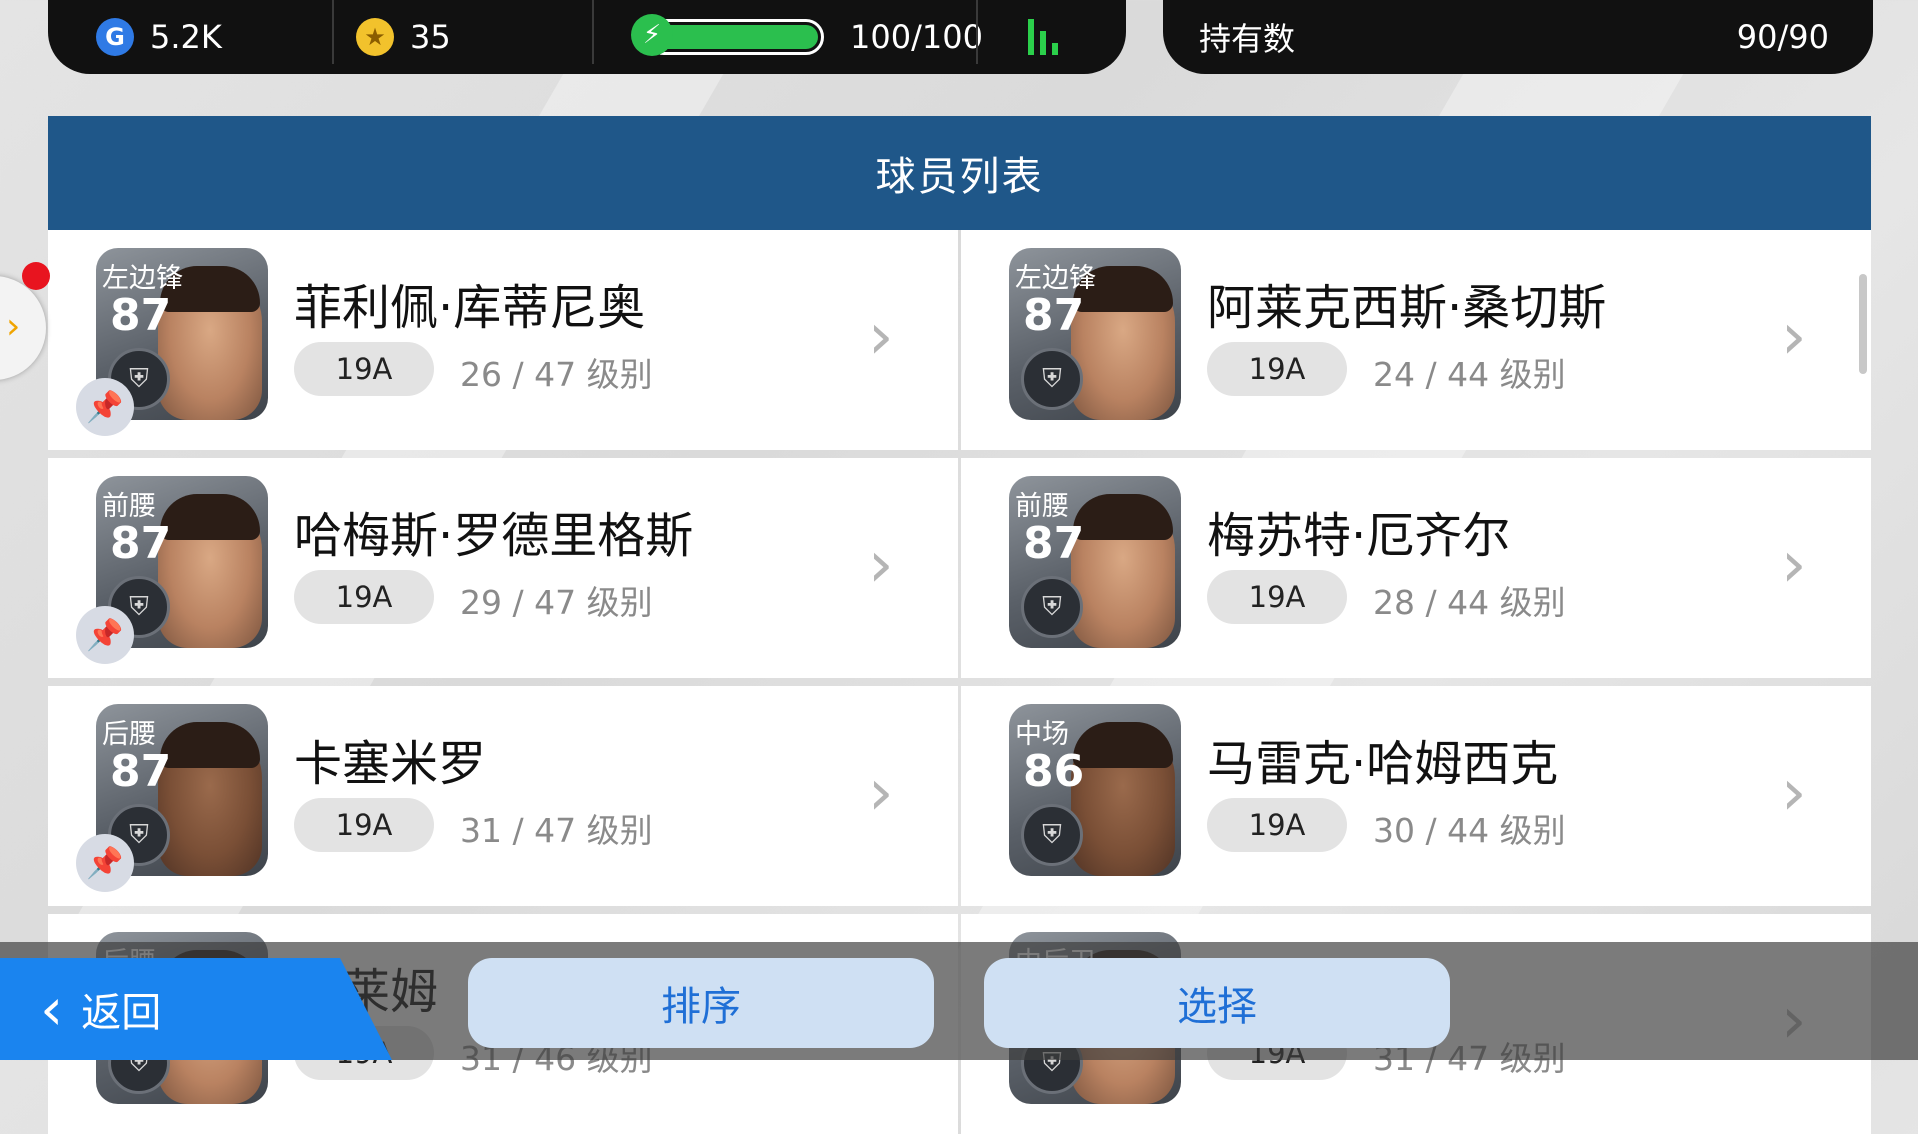 This screenshot has width=1918, height=1134. Describe the element at coordinates (587, 37) in the screenshot. I see `status-bar: G 5.2K ★ 35 ⚡ 100/100` at that location.